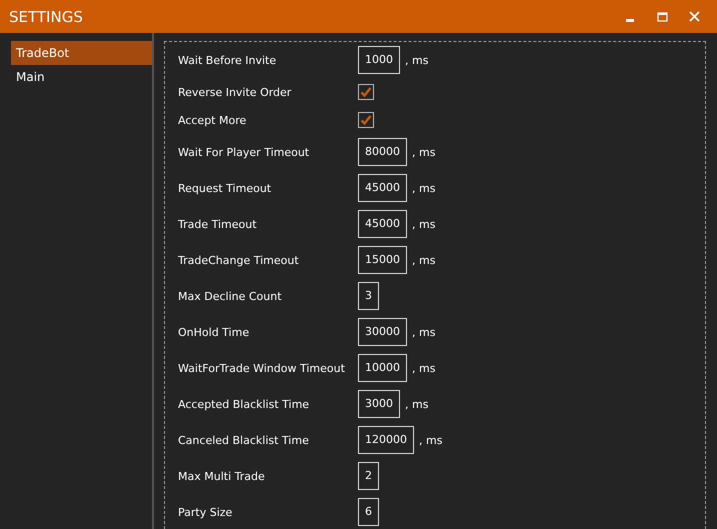 Image resolution: width=717 pixels, height=529 pixels. I want to click on setting-label: TradeChange Timeout, so click(239, 260).